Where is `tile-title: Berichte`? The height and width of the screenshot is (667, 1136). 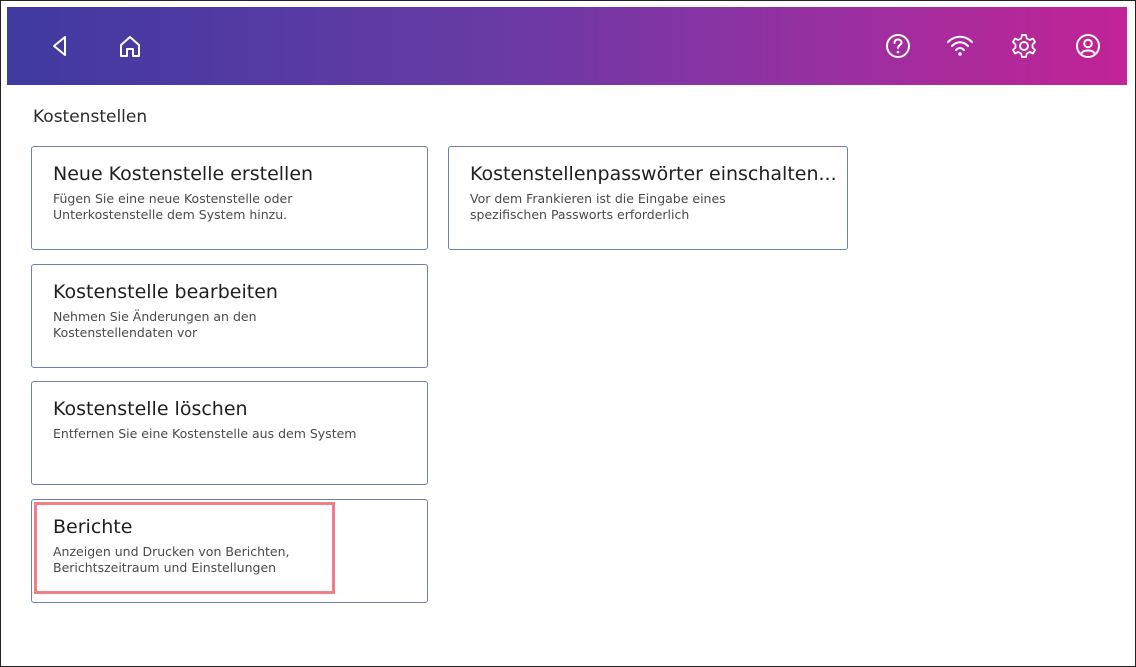
tile-title: Berichte is located at coordinates (93, 527).